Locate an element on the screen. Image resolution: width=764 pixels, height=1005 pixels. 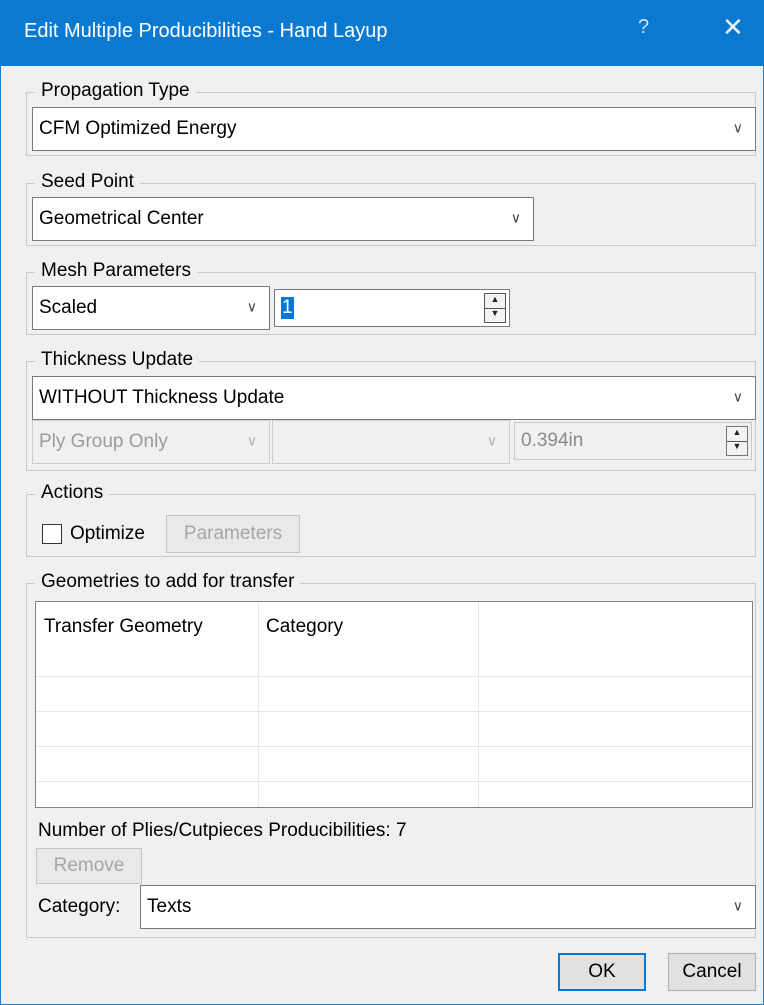
parameters-button: Parameters is located at coordinates (233, 534).